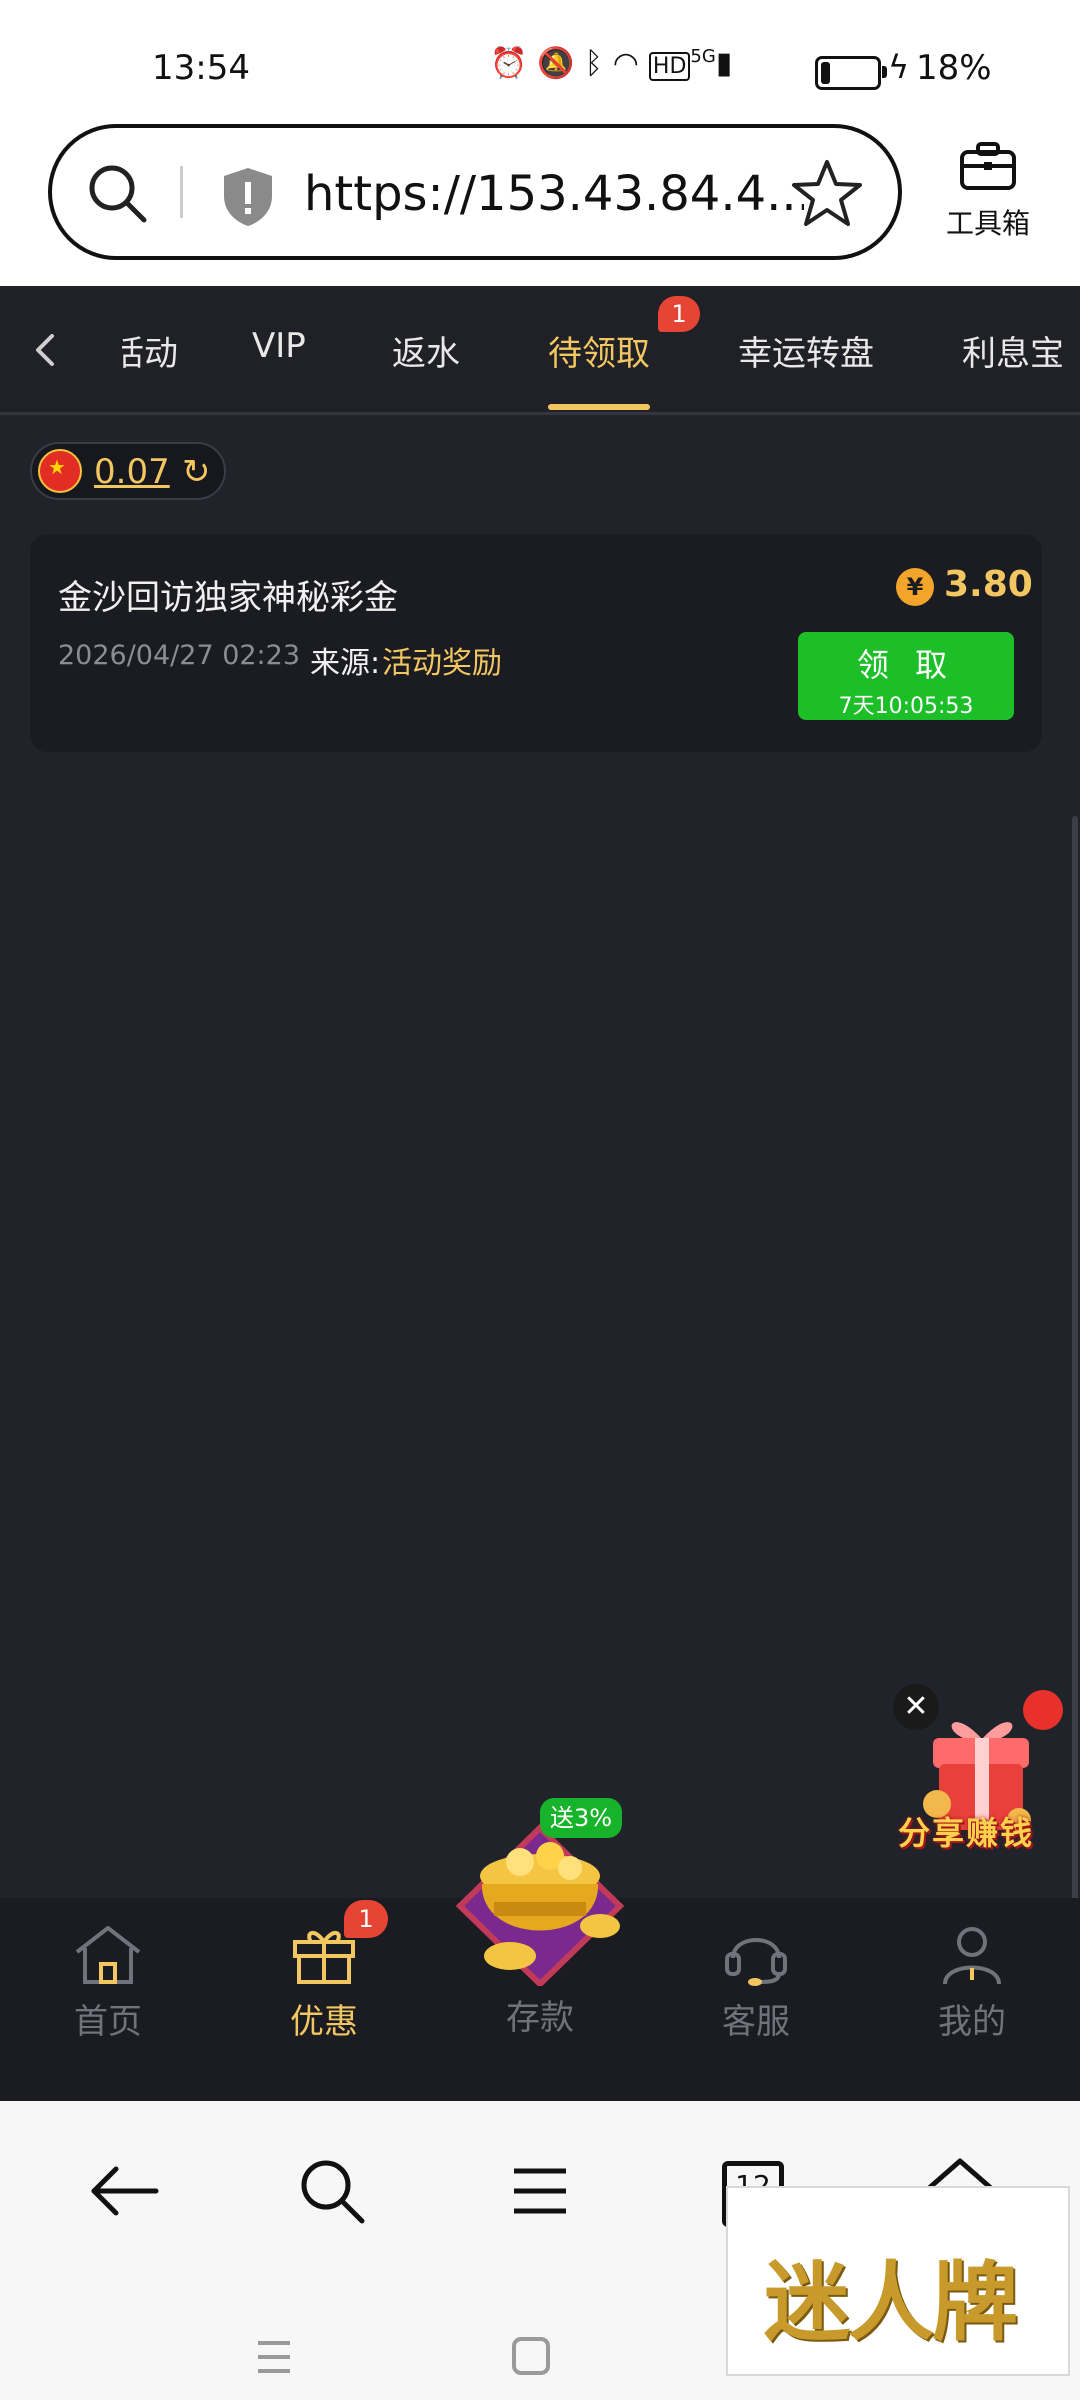 This screenshot has height=2400, width=1080. Describe the element at coordinates (274, 2357) in the screenshot. I see `recent-apps-icon` at that location.